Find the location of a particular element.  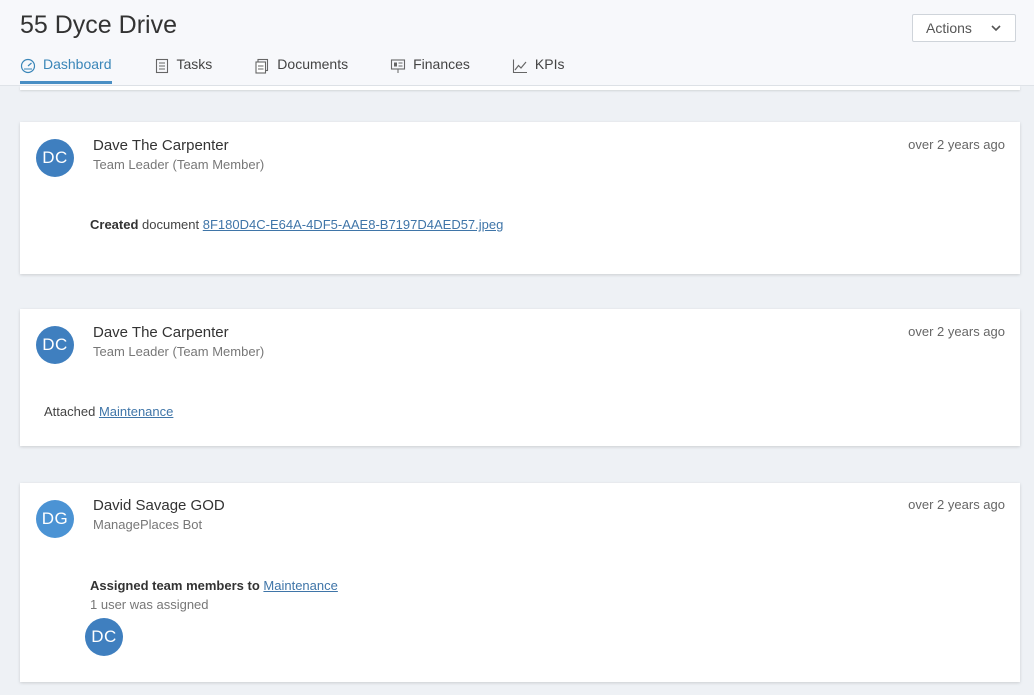

tab-bar: Dashboard Tasks Documents Finances KPIs is located at coordinates (313, 71).